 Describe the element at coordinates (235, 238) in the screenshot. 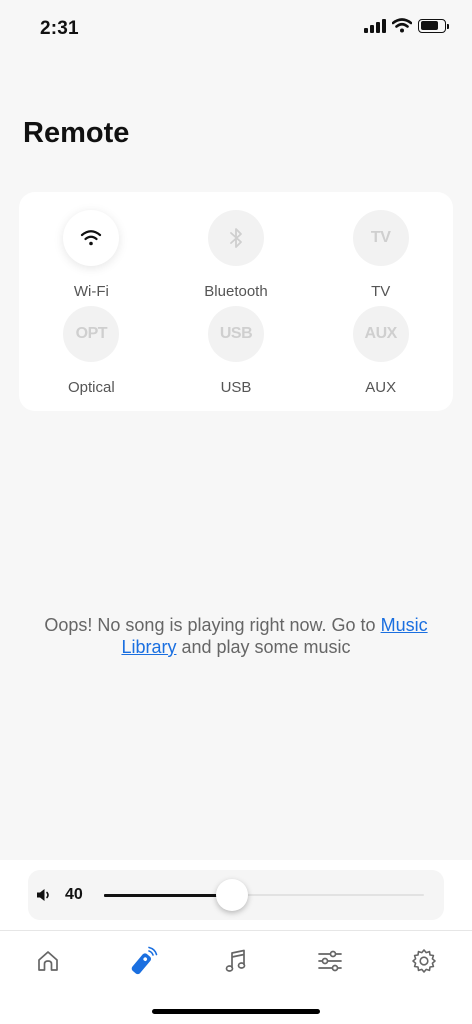

I see `bluetooth-icon` at that location.